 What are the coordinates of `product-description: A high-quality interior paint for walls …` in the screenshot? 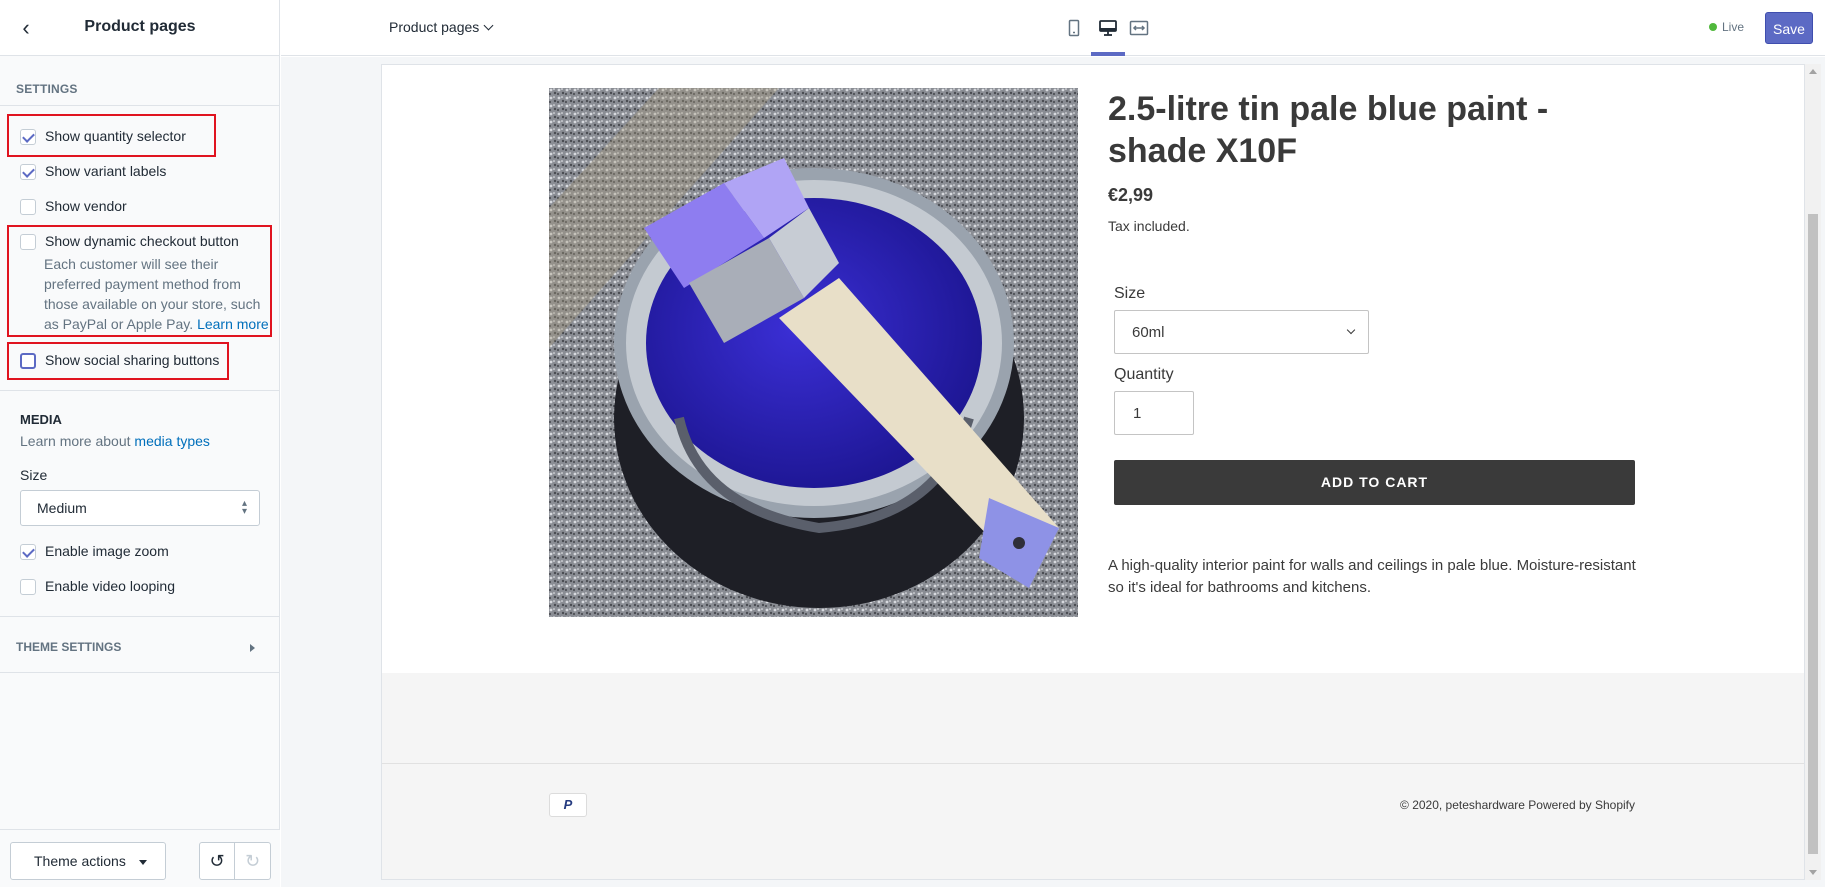 It's located at (1372, 576).